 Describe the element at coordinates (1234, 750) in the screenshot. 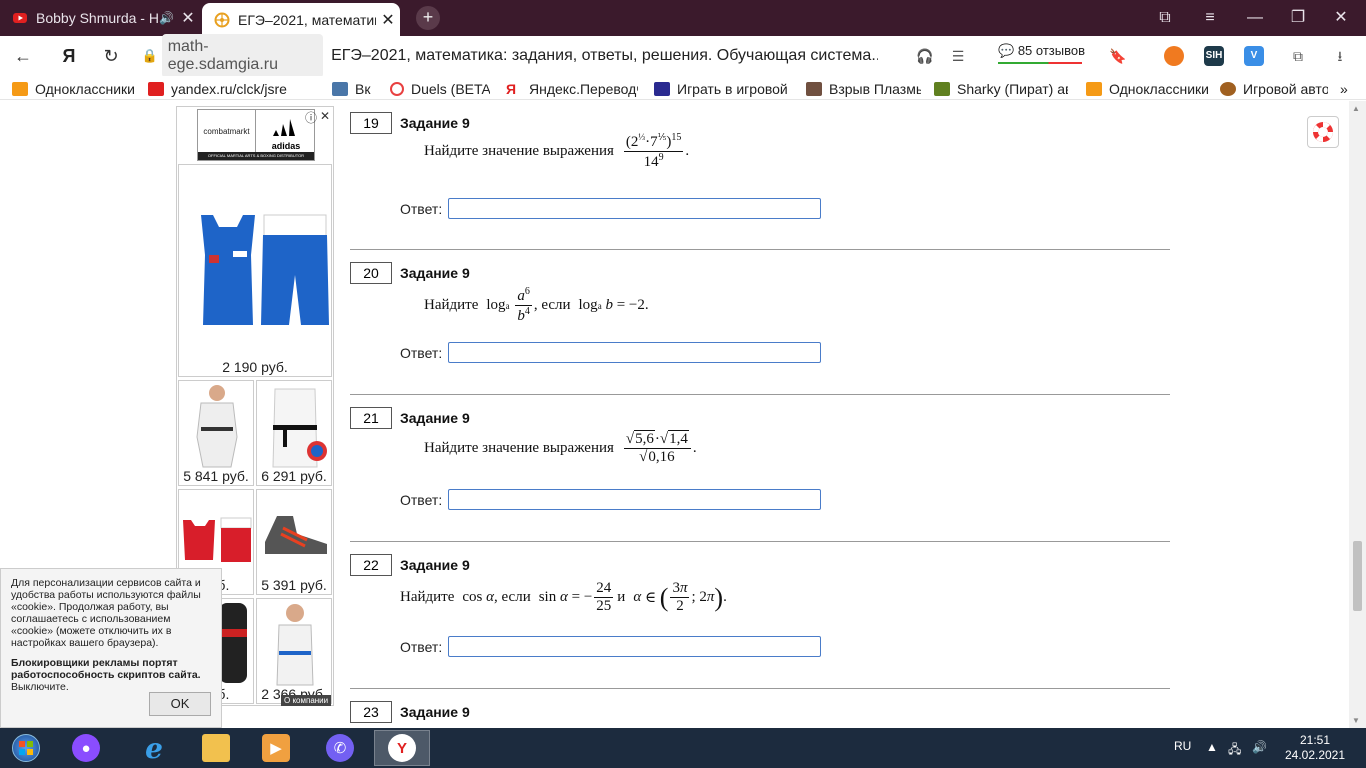

I see `network-icon: 🖧` at that location.